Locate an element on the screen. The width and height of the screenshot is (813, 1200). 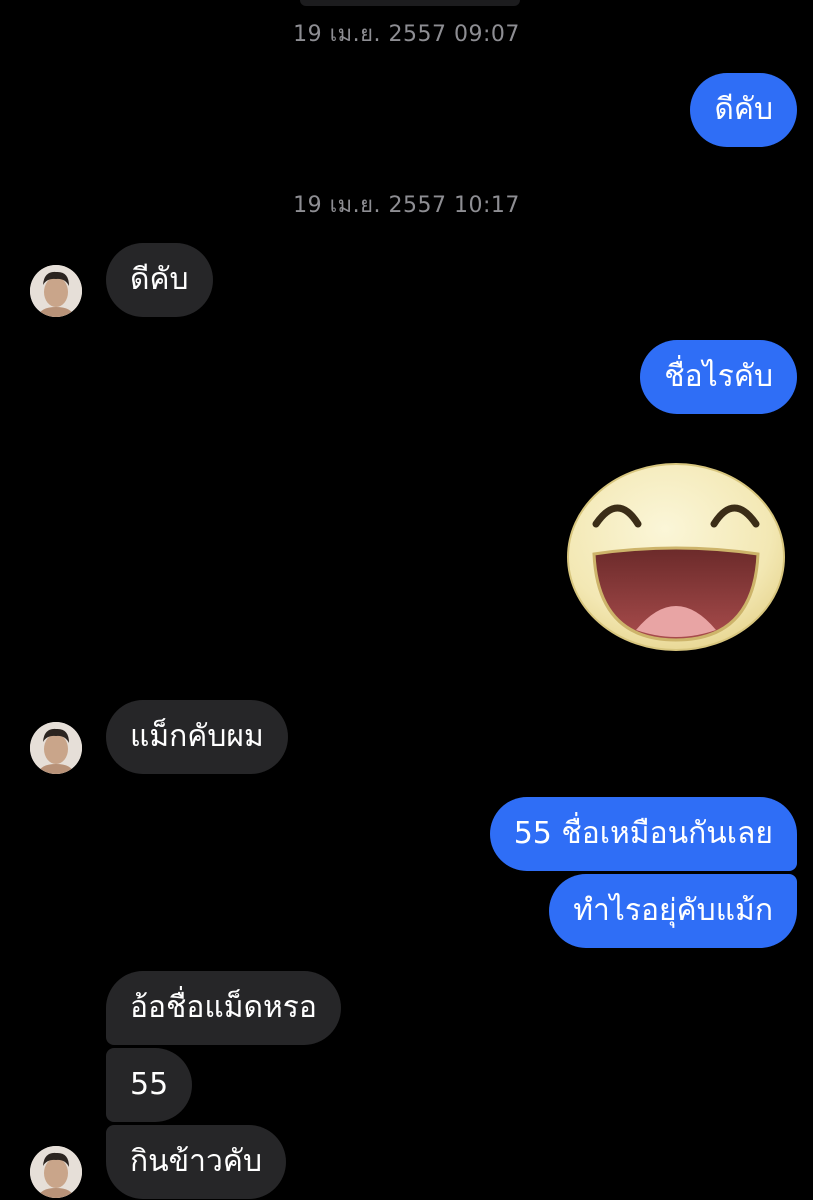
timestamp: 19 เม.ย. 2557 09:07 is located at coordinates (406, 34).